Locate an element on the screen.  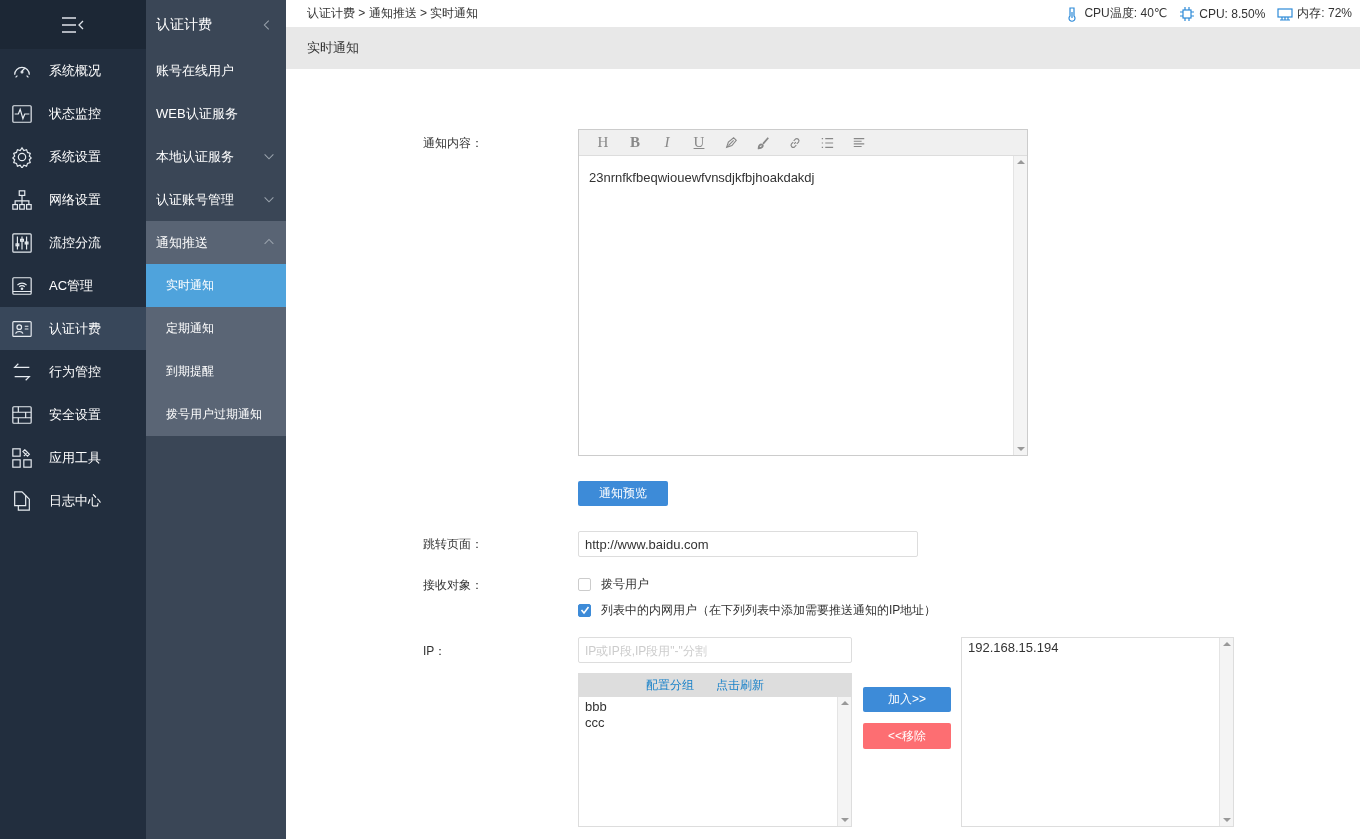
apps-icon is located at coordinates (22, 457).